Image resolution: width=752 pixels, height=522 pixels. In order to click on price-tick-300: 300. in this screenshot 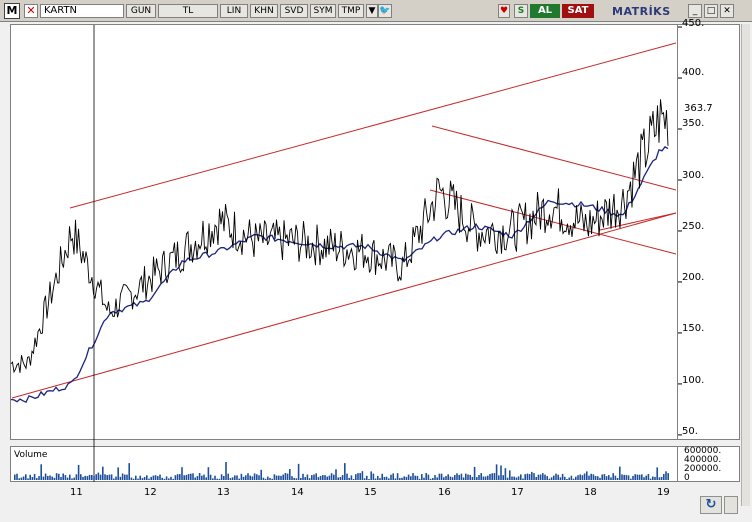, I will do `click(693, 175)`.